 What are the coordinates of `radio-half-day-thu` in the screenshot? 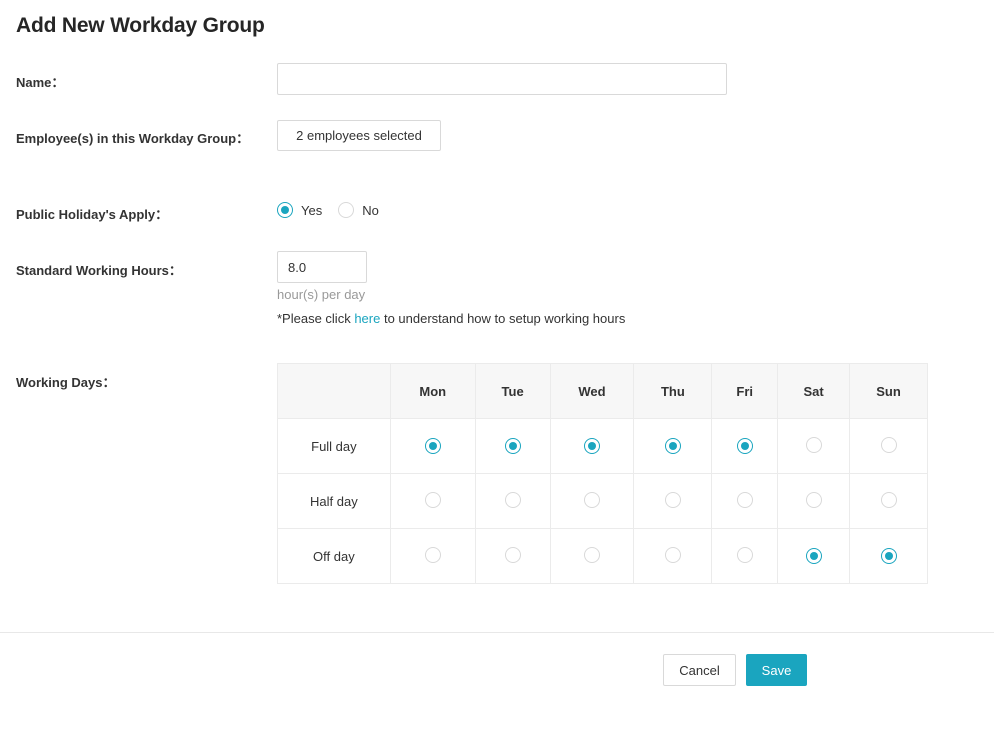 It's located at (672, 499).